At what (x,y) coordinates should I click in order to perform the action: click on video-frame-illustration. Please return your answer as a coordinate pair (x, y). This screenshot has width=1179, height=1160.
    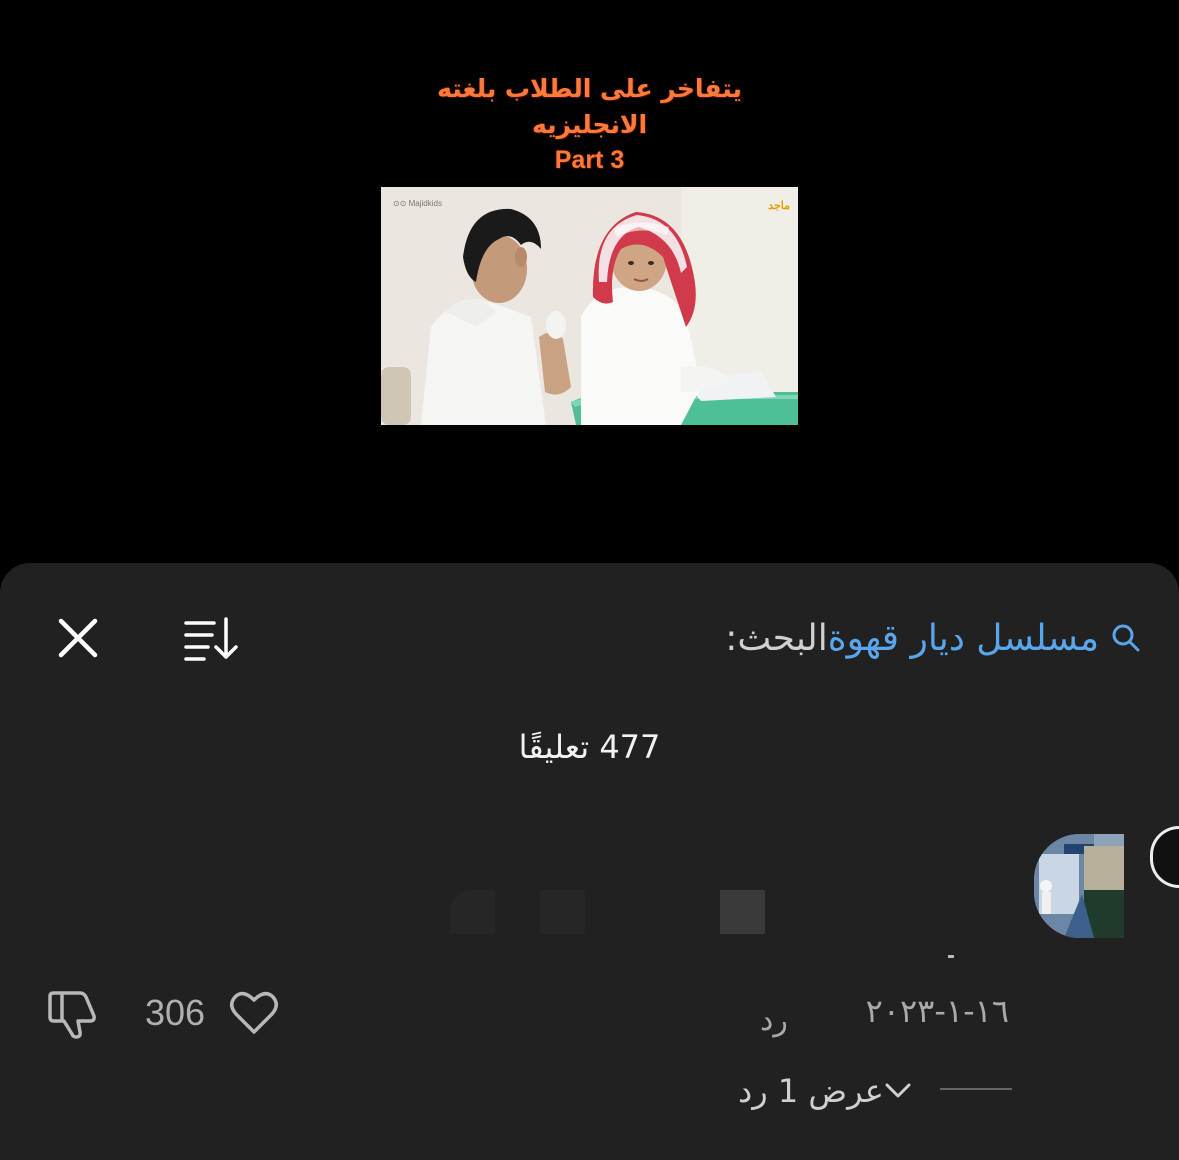
    Looking at the image, I should click on (589, 306).